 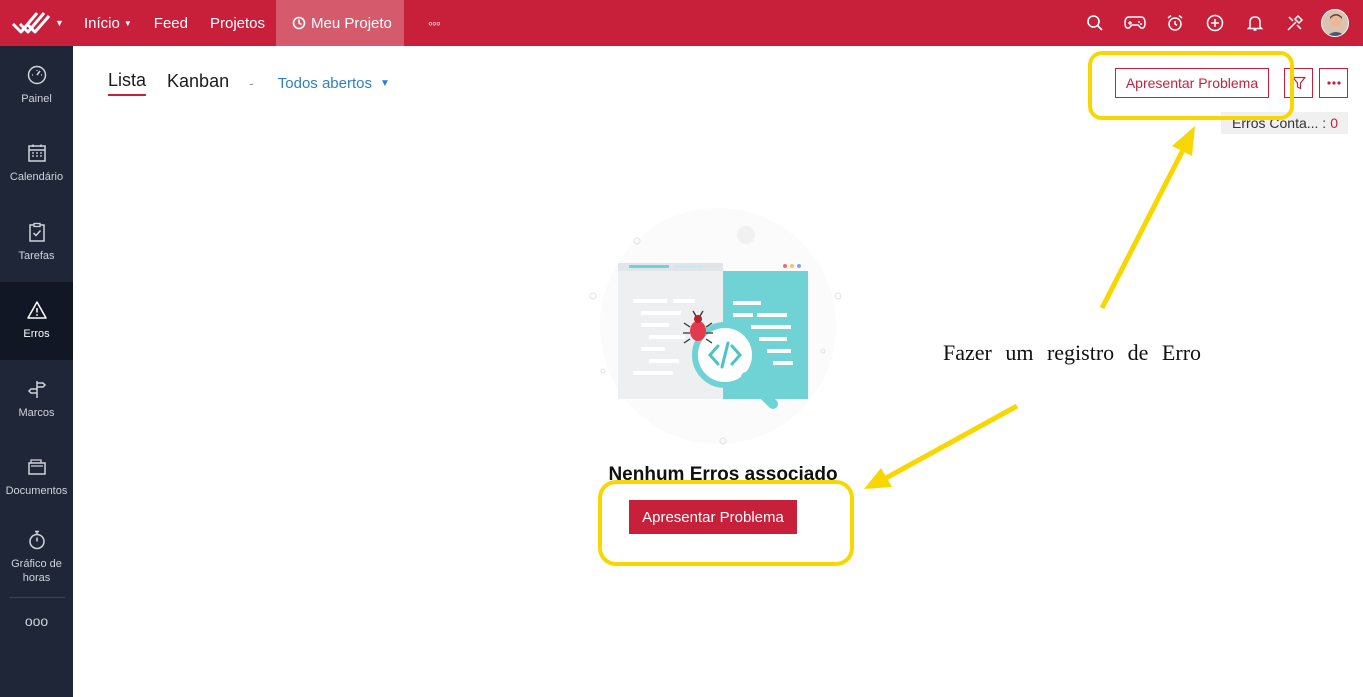 I want to click on nav-inicio: Início ▼, so click(x=108, y=23).